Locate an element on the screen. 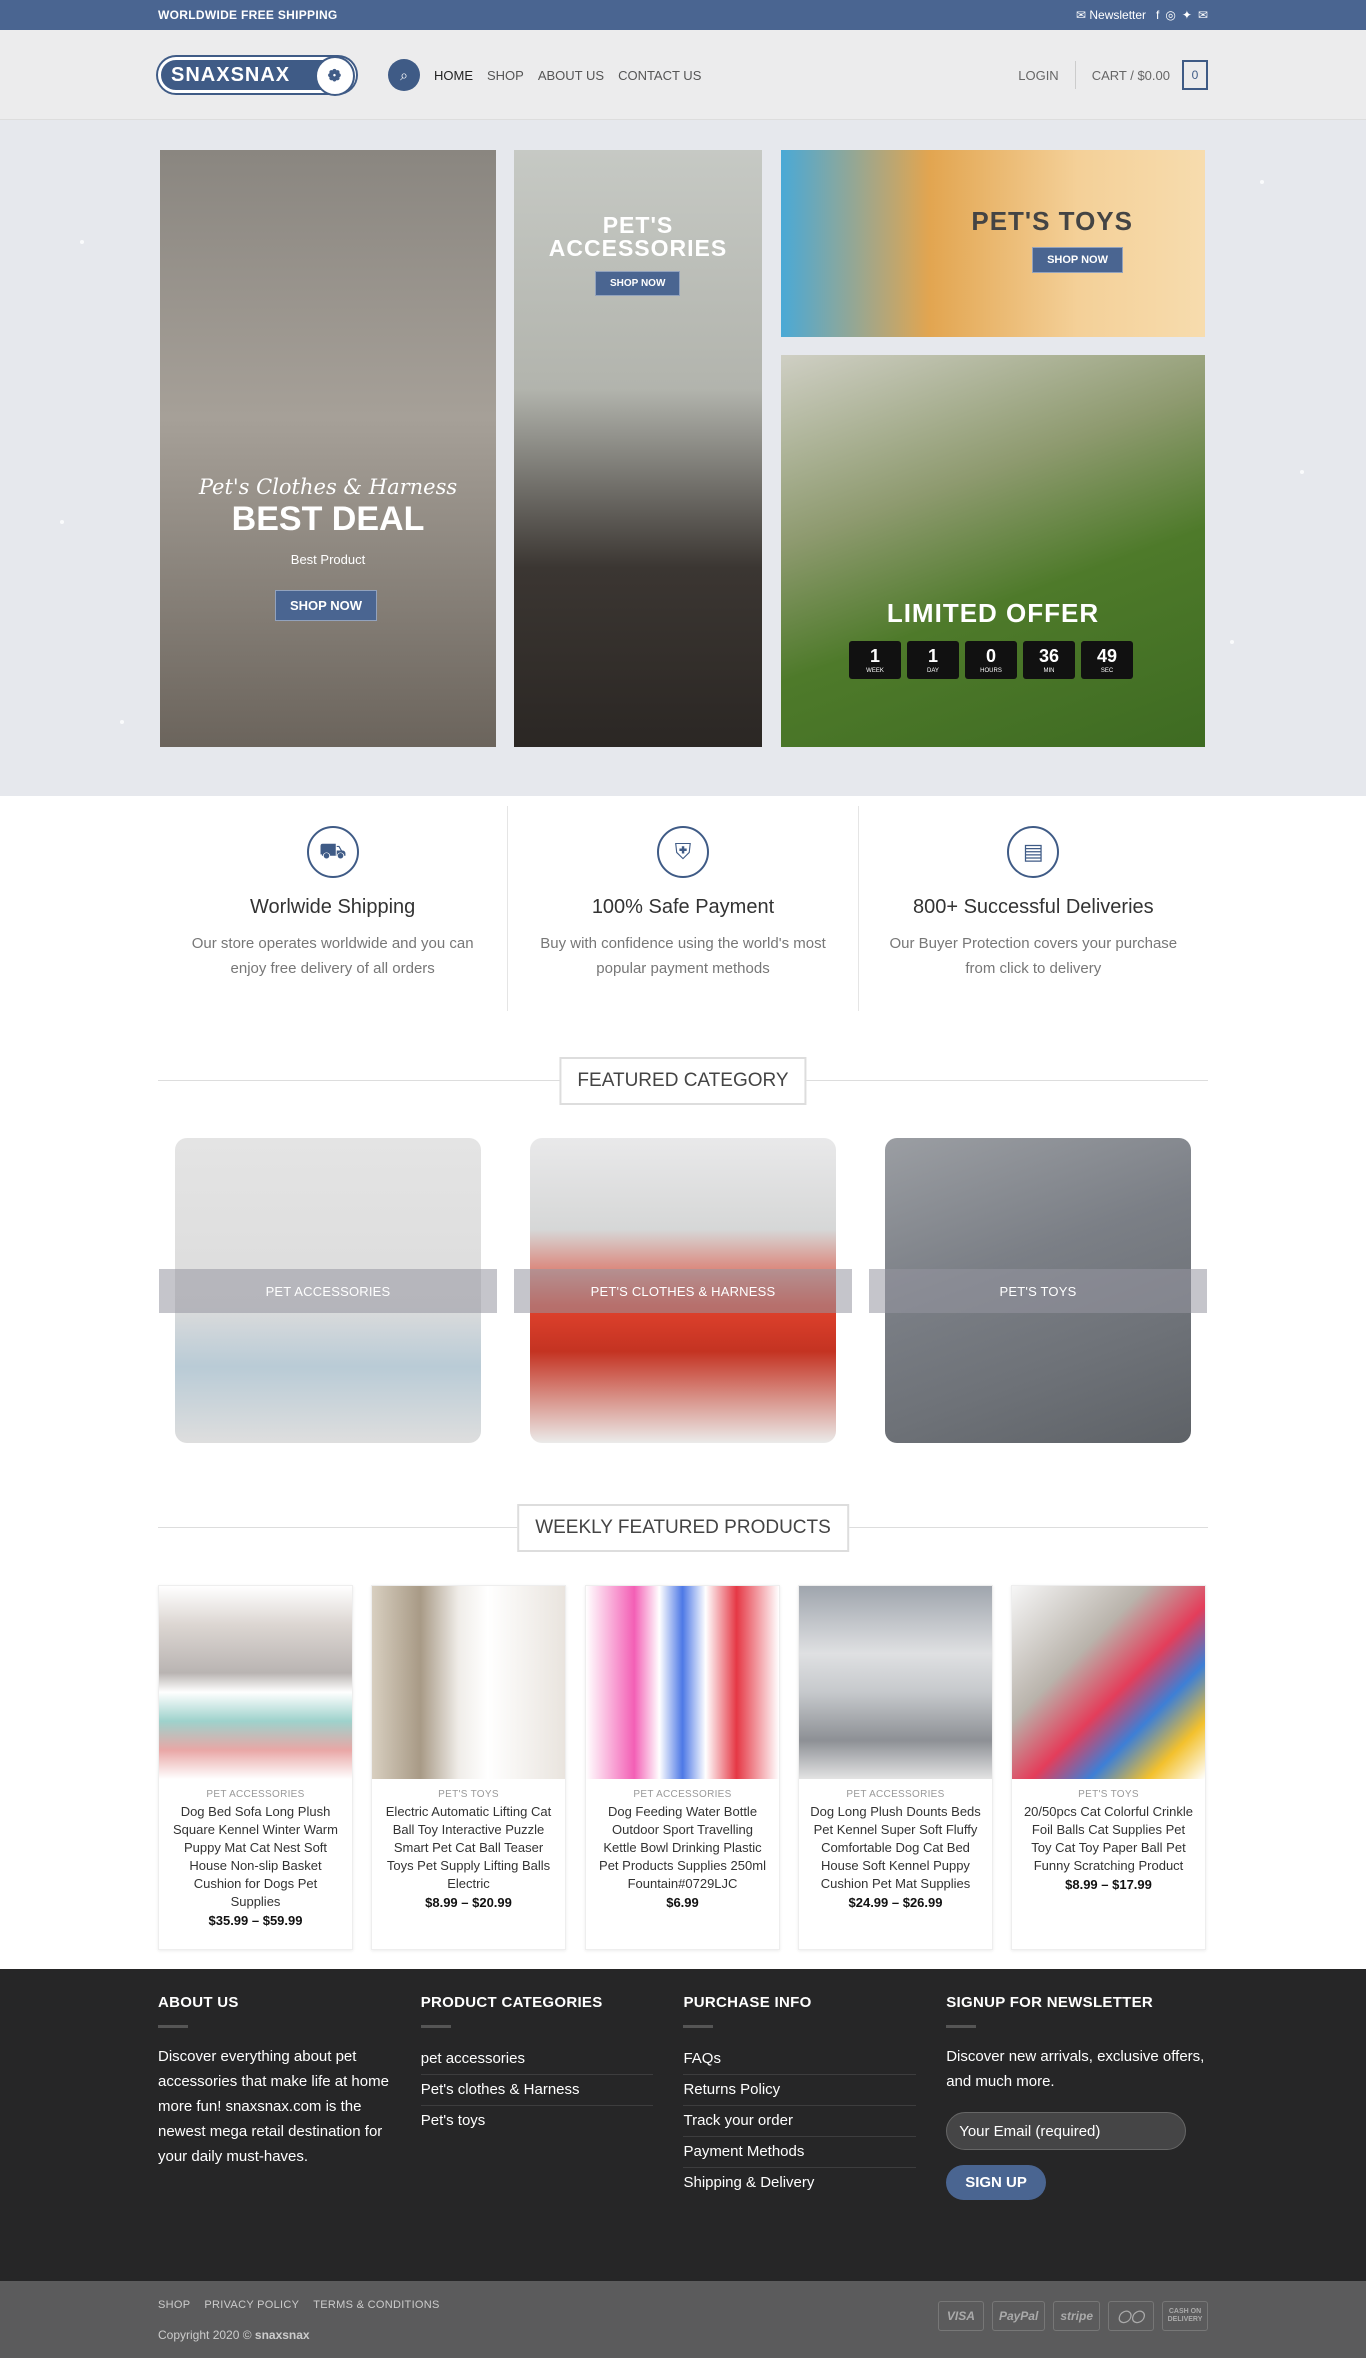  nav-about-us: ABOUT US is located at coordinates (571, 75).